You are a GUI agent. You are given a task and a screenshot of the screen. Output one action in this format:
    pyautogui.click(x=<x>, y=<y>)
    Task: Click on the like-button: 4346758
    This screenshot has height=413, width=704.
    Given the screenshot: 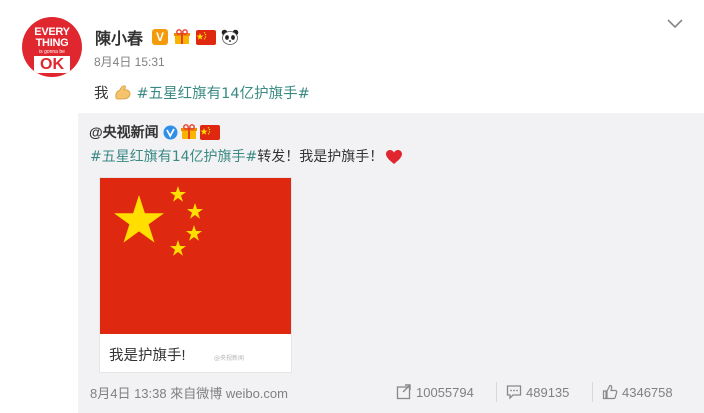 What is the action you would take?
    pyautogui.click(x=637, y=392)
    